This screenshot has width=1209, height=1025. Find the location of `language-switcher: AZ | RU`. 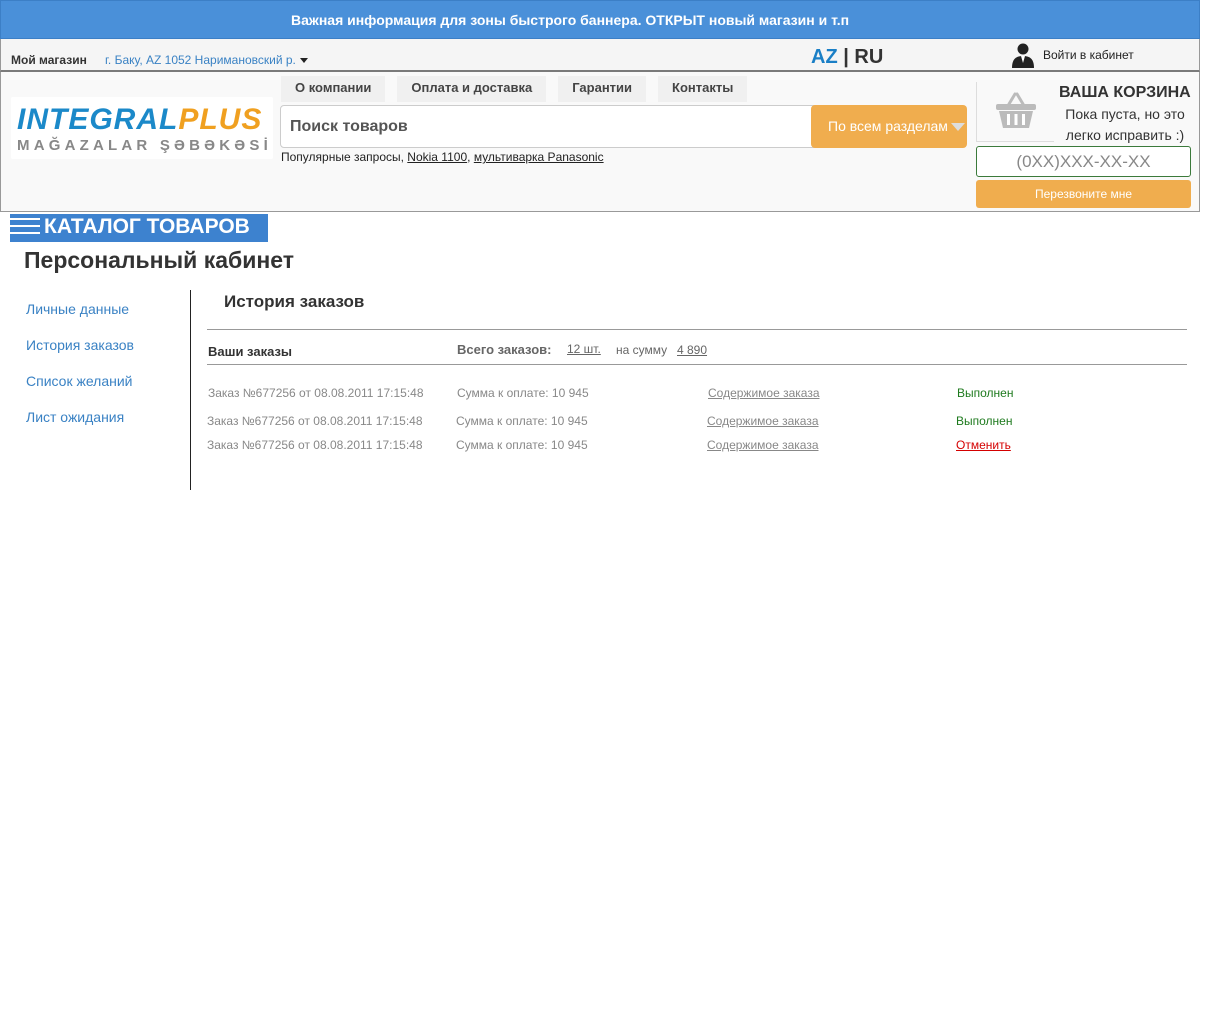

language-switcher: AZ | RU is located at coordinates (847, 57).